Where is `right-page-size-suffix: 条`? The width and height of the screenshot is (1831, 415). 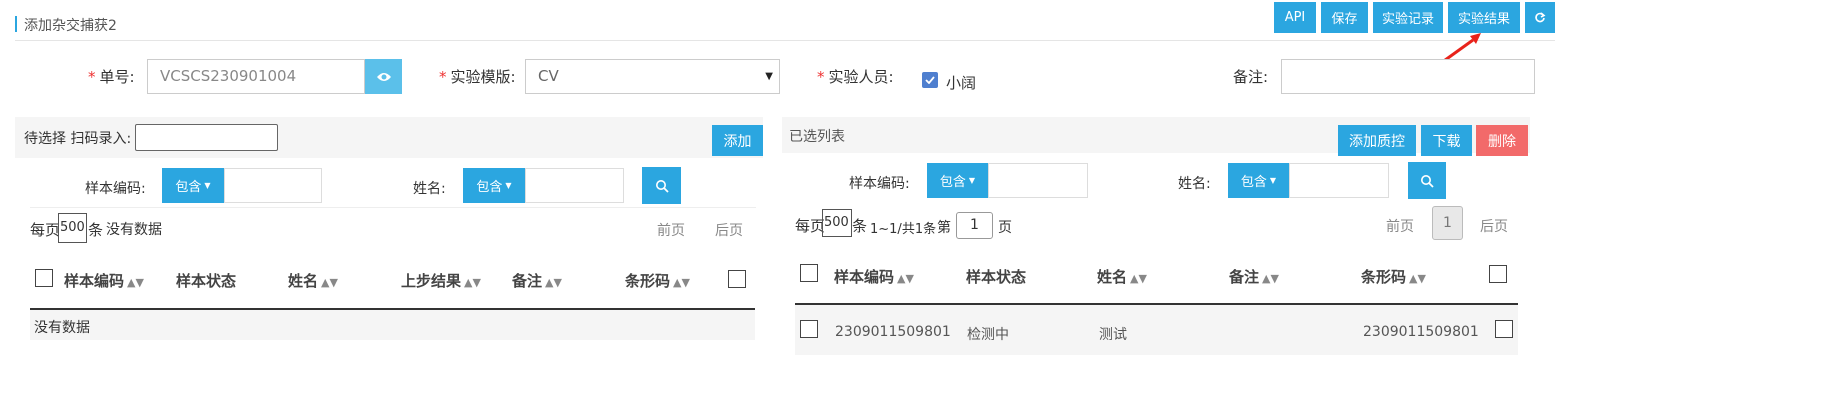
right-page-size-suffix: 条 is located at coordinates (860, 226).